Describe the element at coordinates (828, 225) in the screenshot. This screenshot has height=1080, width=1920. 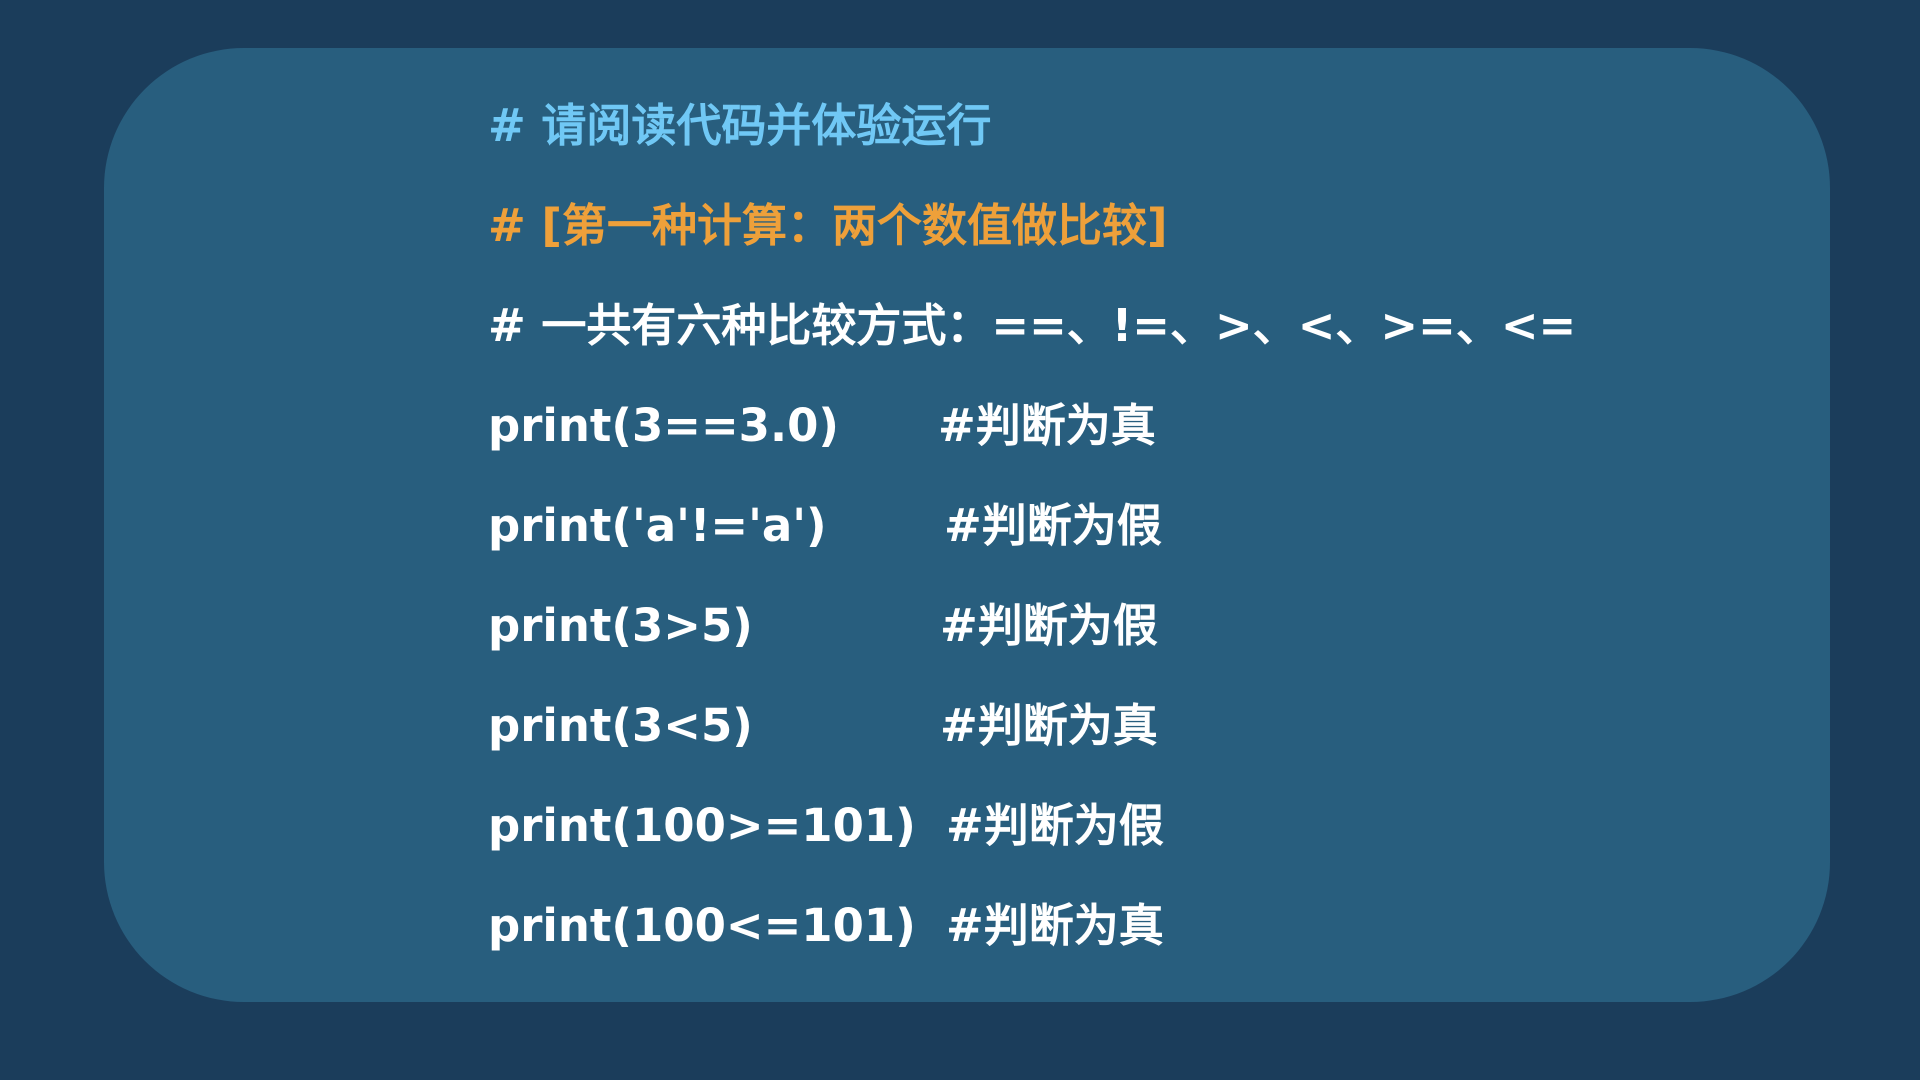
I see `comment-section: # [第一种计算：两个数值做比较]` at that location.